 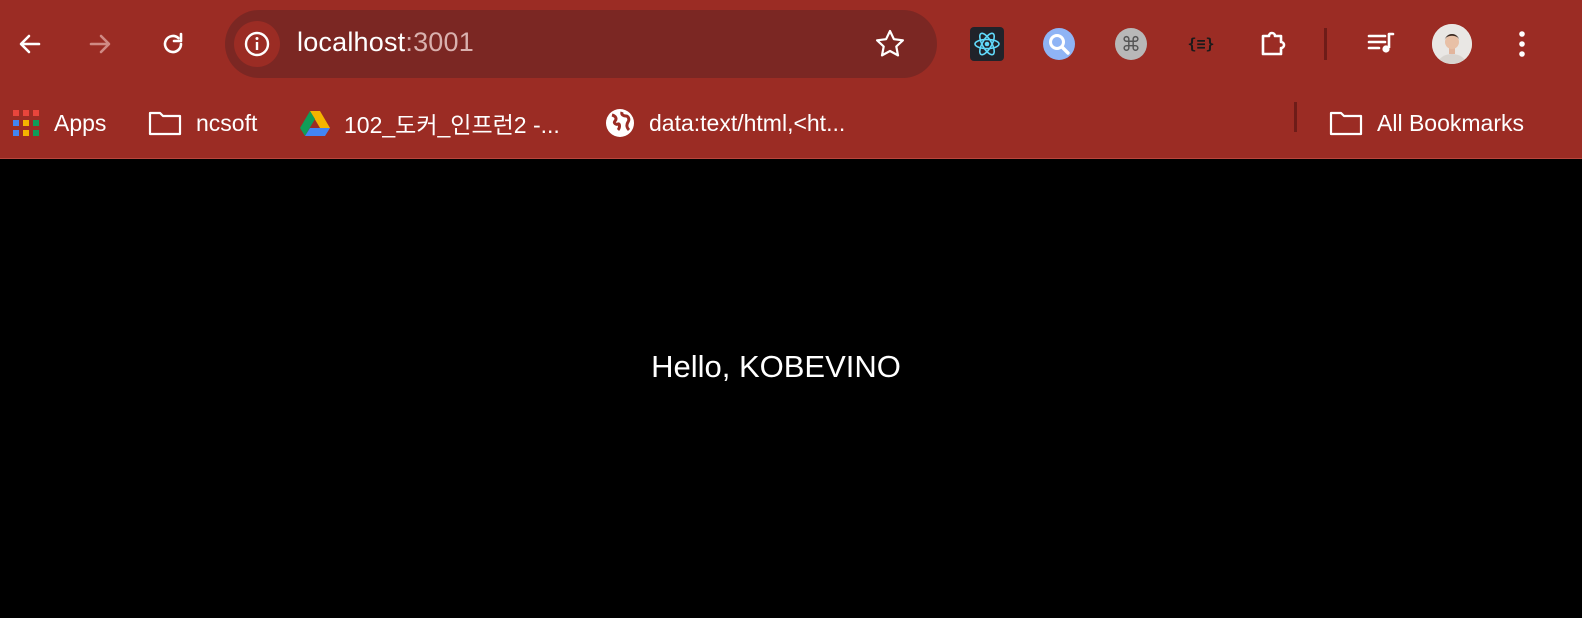 I want to click on search-extension-icon, so click(x=1059, y=44).